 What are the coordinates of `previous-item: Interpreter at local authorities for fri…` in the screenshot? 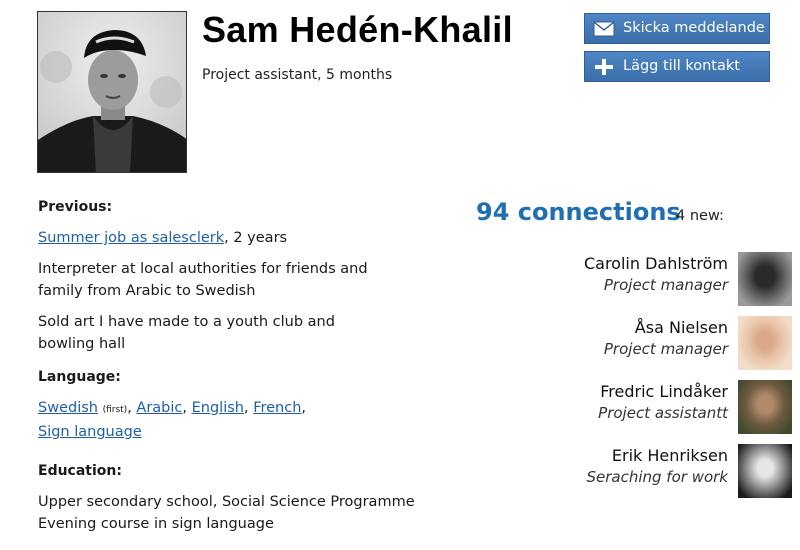 It's located at (228, 280).